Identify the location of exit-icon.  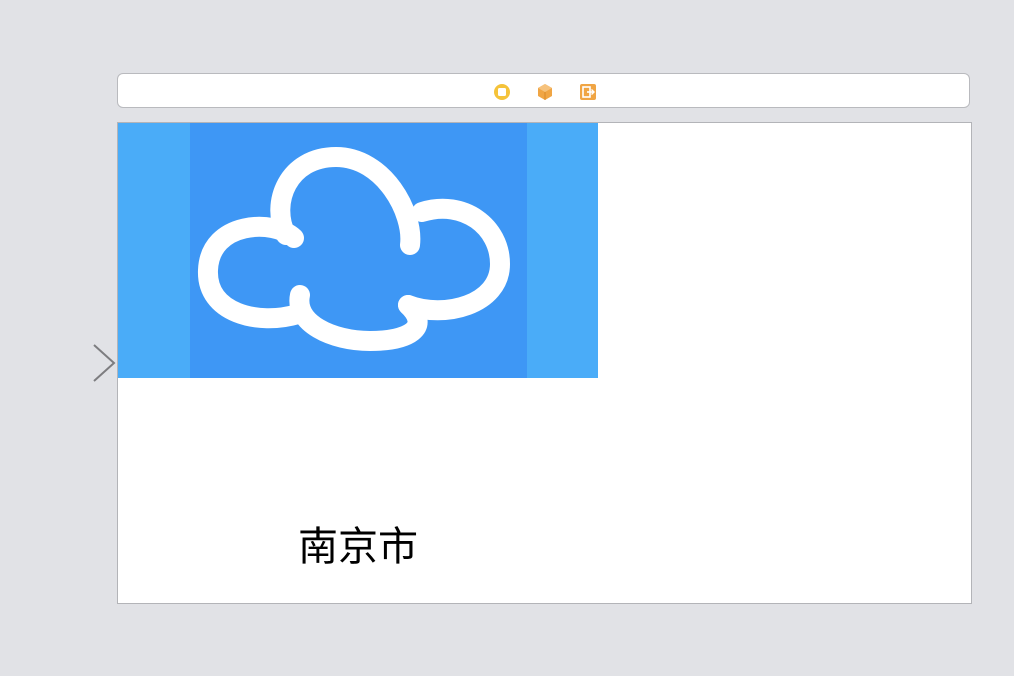
(588, 92).